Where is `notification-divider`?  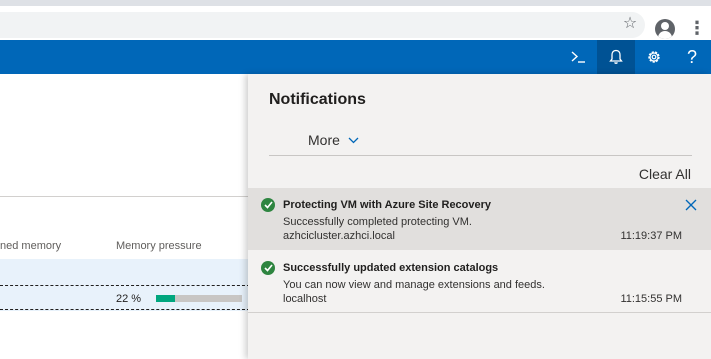 notification-divider is located at coordinates (479, 312).